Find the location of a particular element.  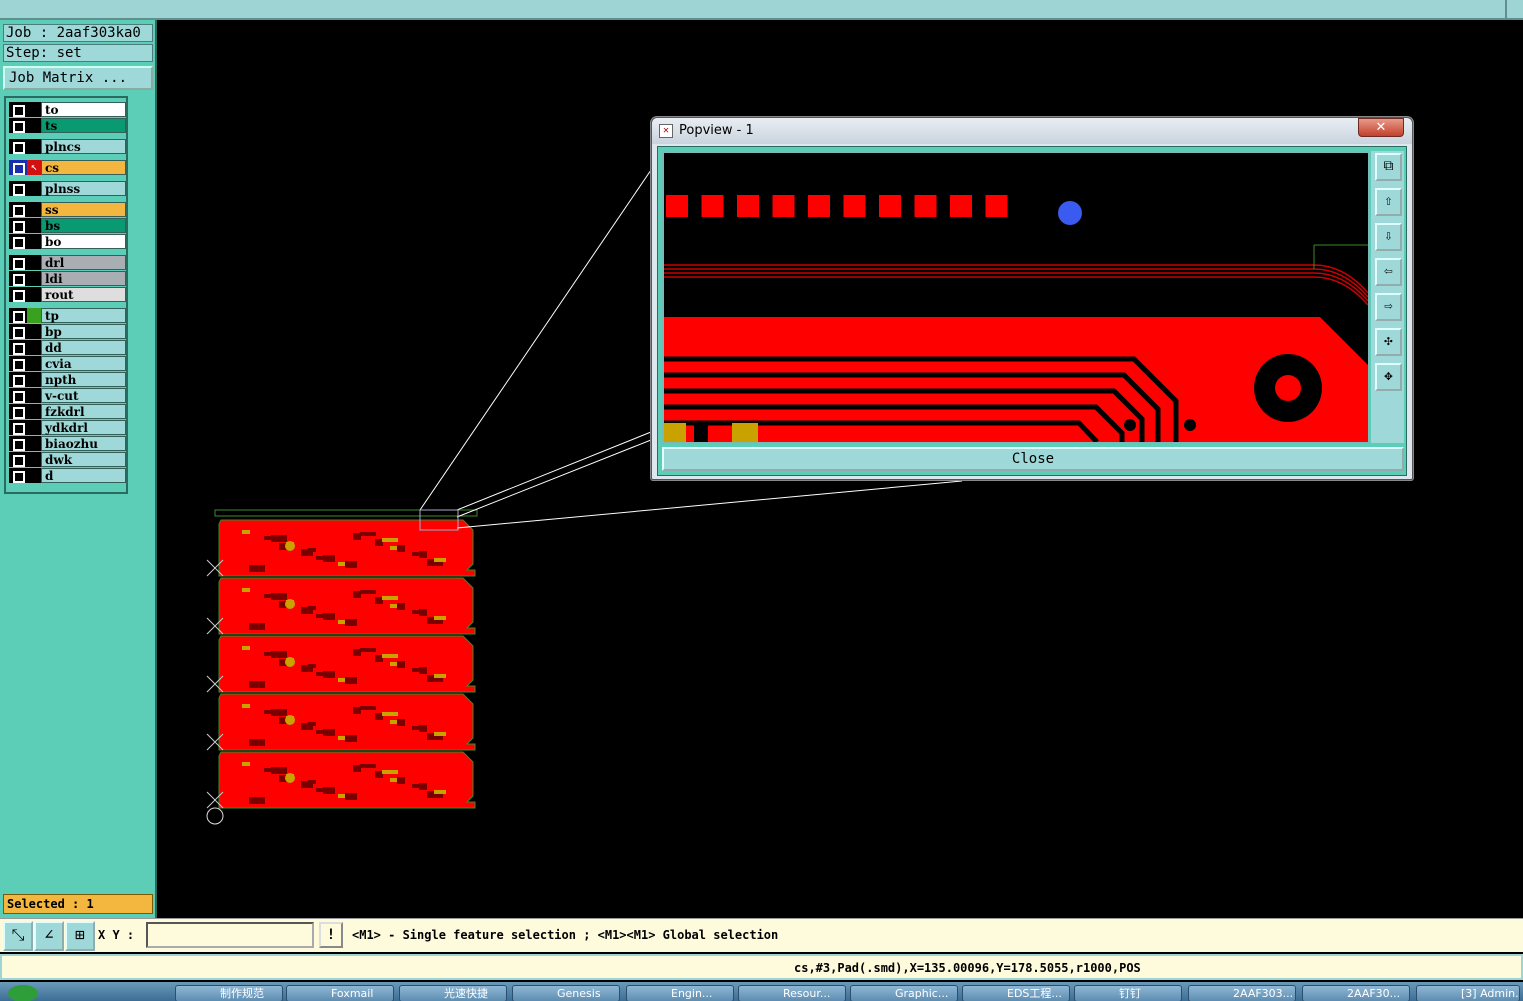

layer-row-rout: rout is located at coordinates (67, 294).